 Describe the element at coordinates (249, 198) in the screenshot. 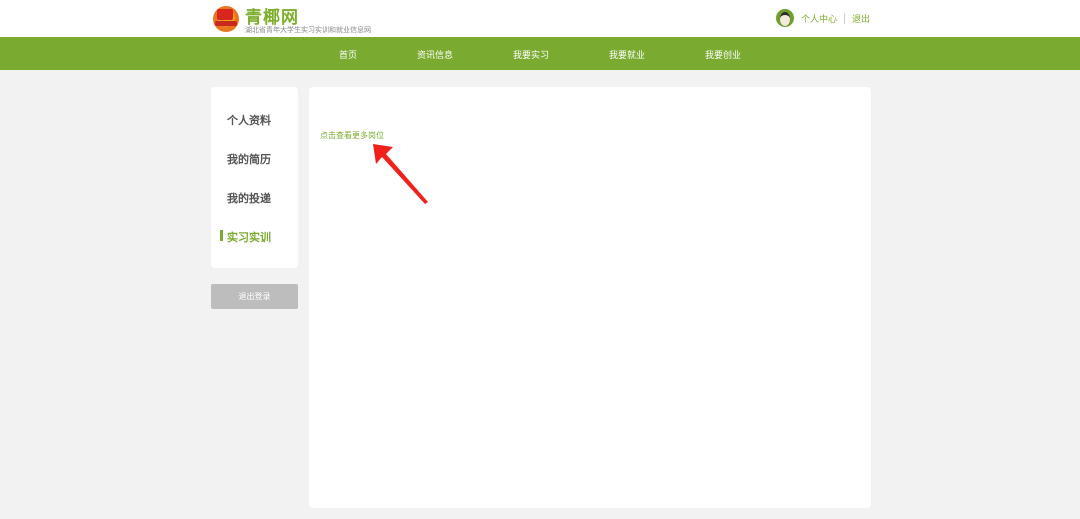

I see `sidebar-item-applications: 我的投递` at that location.